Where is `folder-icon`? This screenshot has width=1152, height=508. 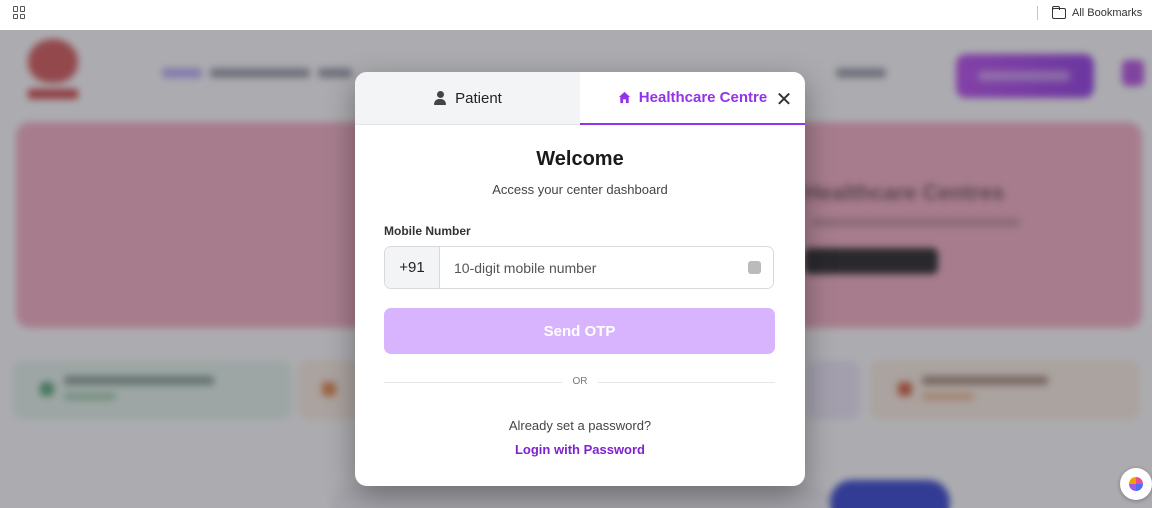
folder-icon is located at coordinates (1058, 12).